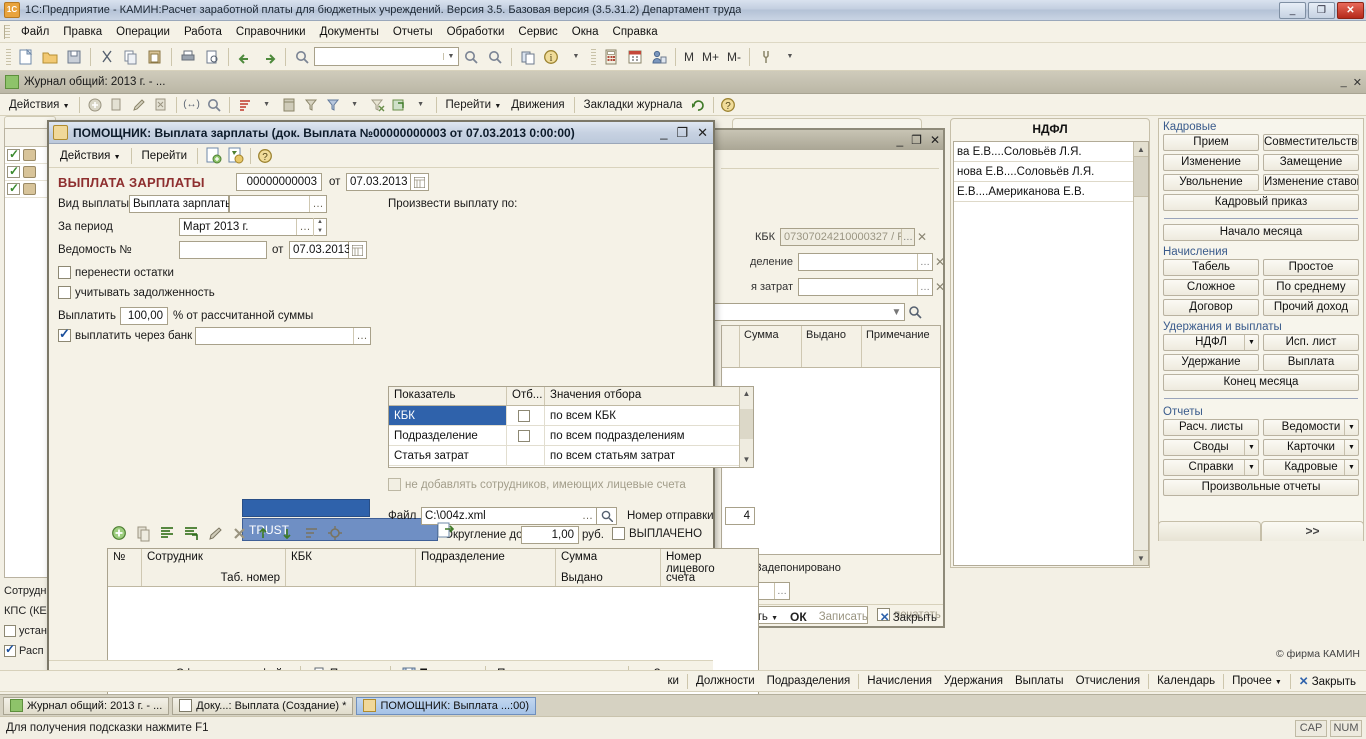 This screenshot has width=1366, height=739. Describe the element at coordinates (973, 681) in the screenshot. I see `nav-item-uderzhaniya: Удержания` at that location.